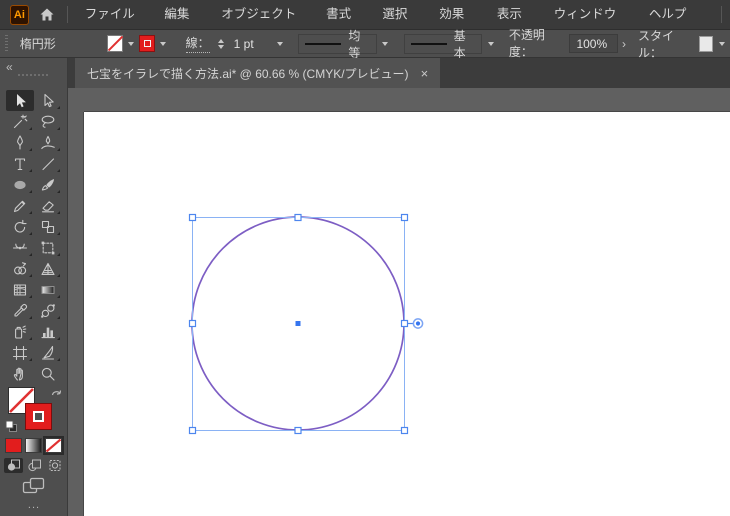 This screenshot has width=730, height=516. What do you see at coordinates (56, 392) in the screenshot?
I see `swap-fill-stroke-icon` at bounding box center [56, 392].